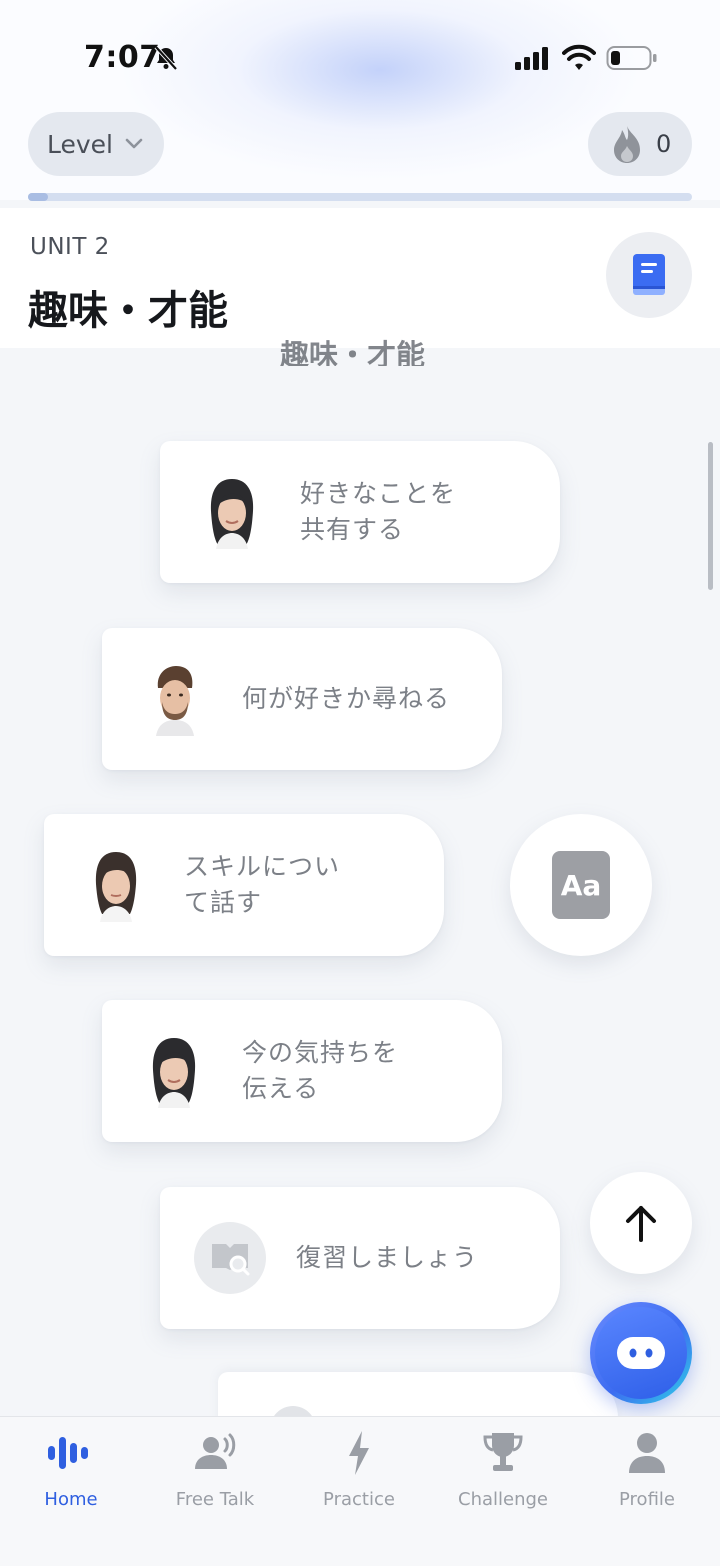 The image size is (720, 1566). Describe the element at coordinates (664, 144) in the screenshot. I see `streak-count: 0` at that location.